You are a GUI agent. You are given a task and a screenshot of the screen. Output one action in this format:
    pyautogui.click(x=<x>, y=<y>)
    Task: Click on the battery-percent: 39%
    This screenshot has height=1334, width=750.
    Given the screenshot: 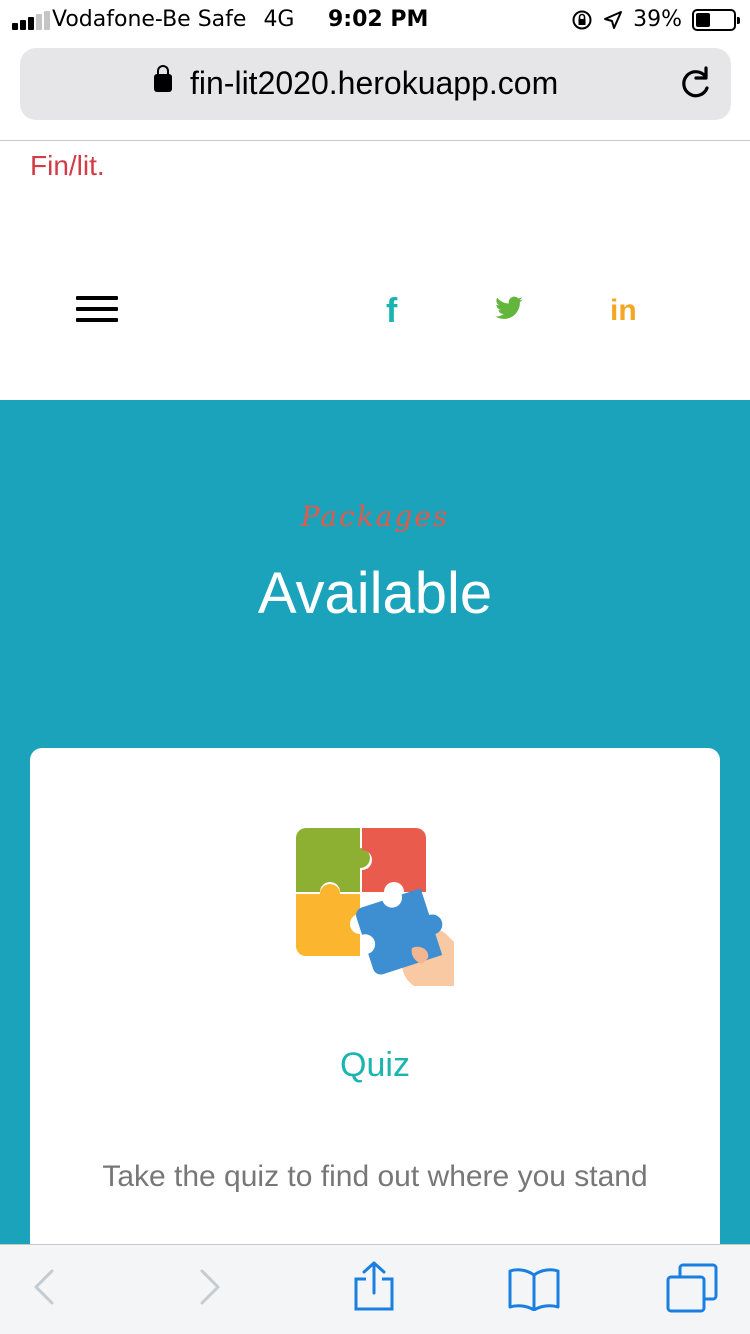 What is the action you would take?
    pyautogui.click(x=657, y=19)
    